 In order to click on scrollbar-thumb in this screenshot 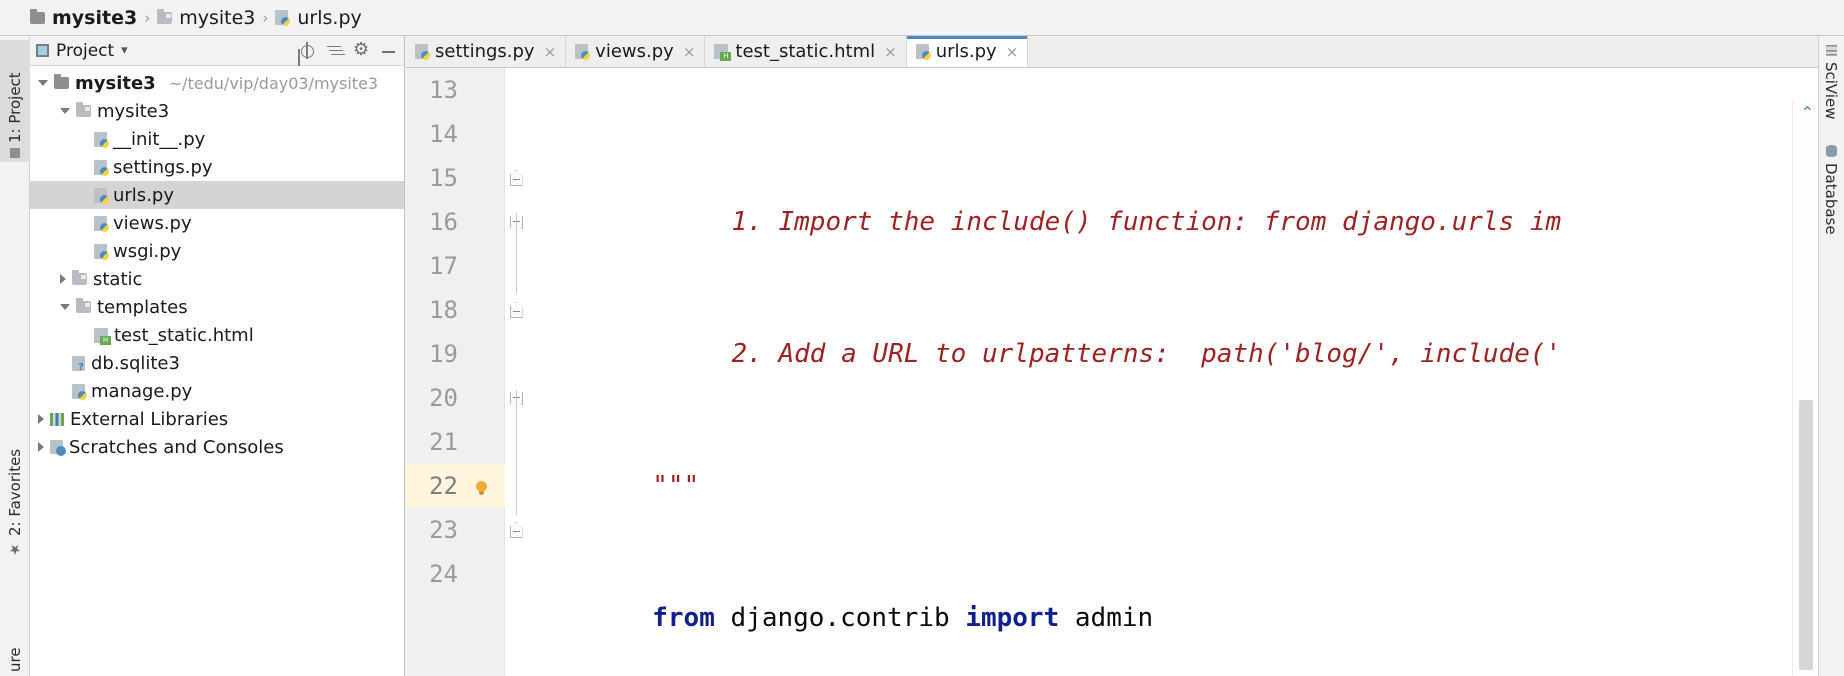, I will do `click(1806, 535)`.